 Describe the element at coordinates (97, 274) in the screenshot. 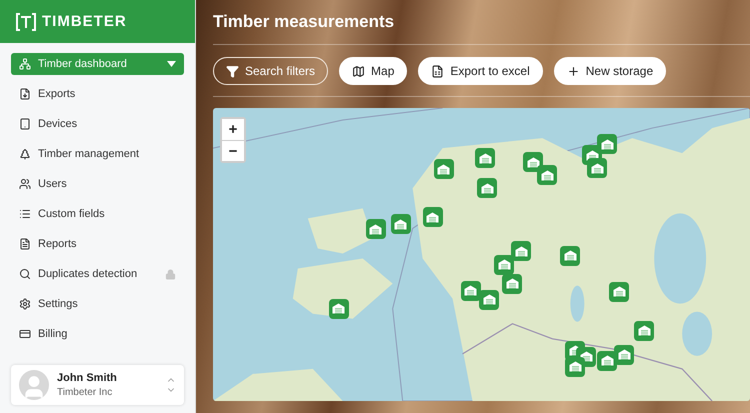

I see `sidebar-item: Duplicates detection` at that location.